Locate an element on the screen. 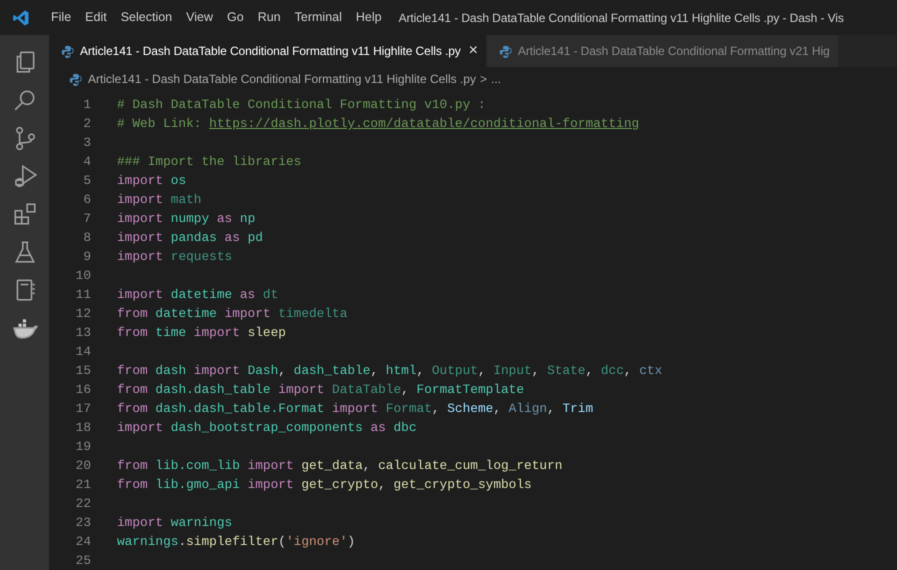 The width and height of the screenshot is (897, 570). line-number: 8 is located at coordinates (87, 238).